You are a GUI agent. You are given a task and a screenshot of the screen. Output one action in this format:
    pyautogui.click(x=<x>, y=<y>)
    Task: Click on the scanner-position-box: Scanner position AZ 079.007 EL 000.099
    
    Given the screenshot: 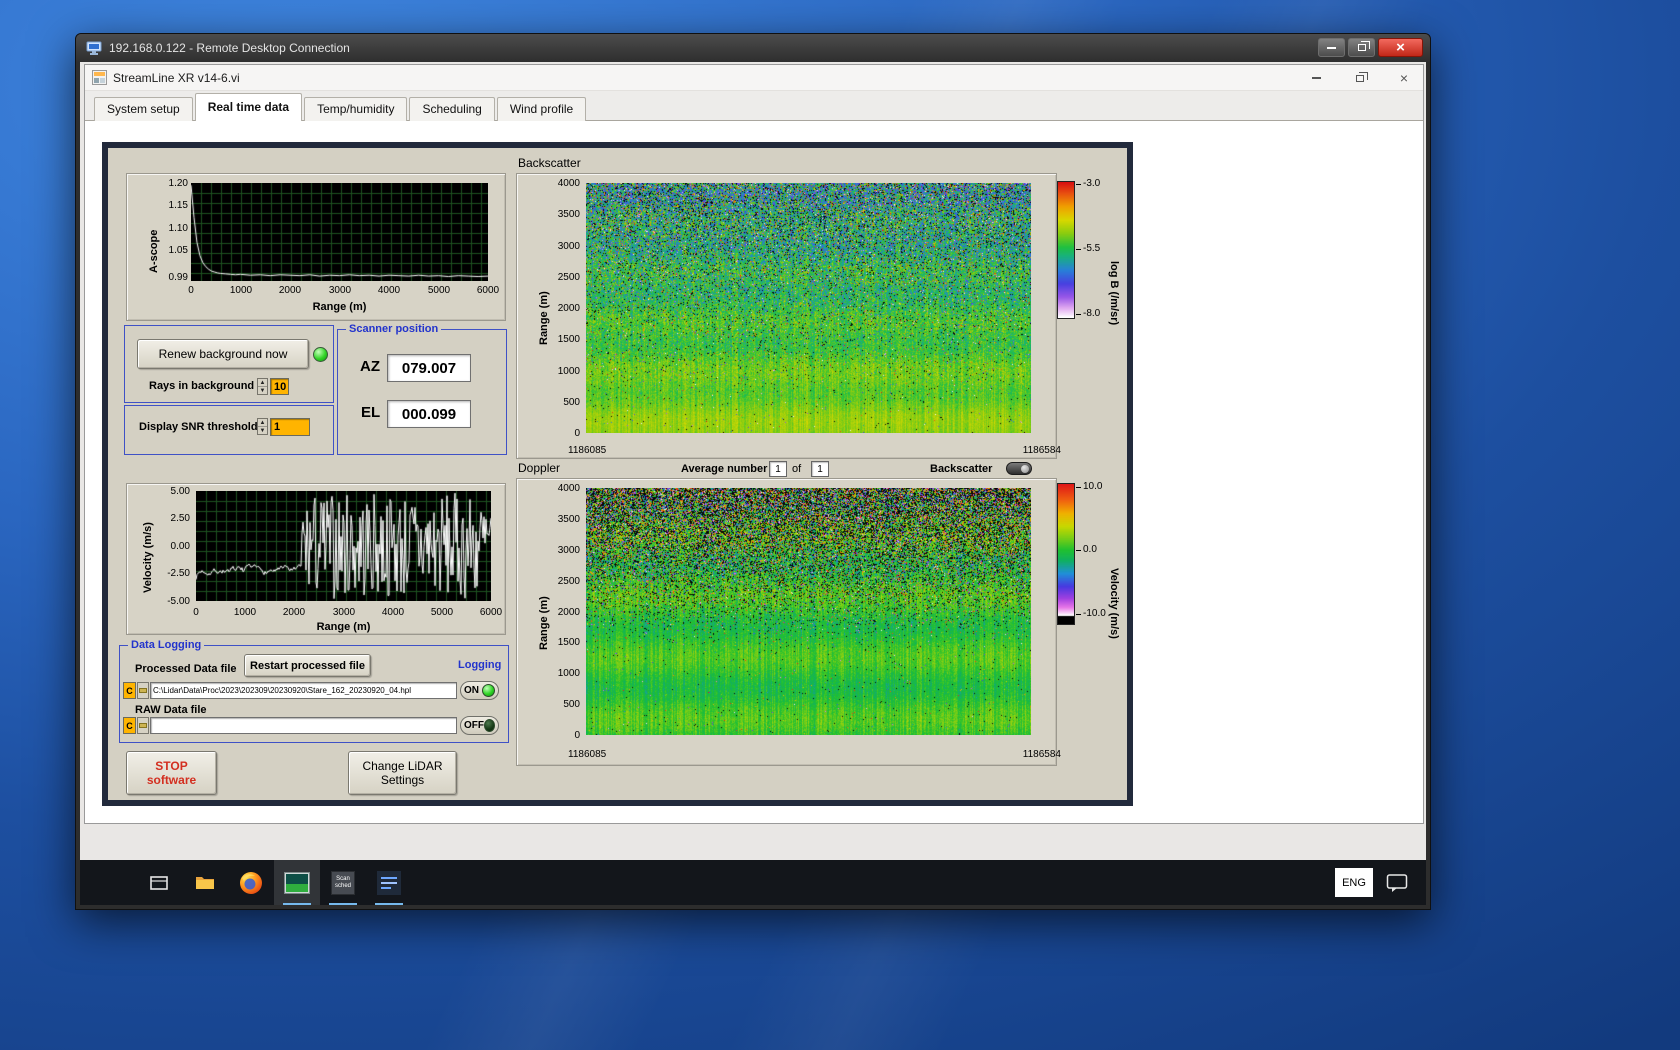 What is the action you would take?
    pyautogui.click(x=422, y=389)
    